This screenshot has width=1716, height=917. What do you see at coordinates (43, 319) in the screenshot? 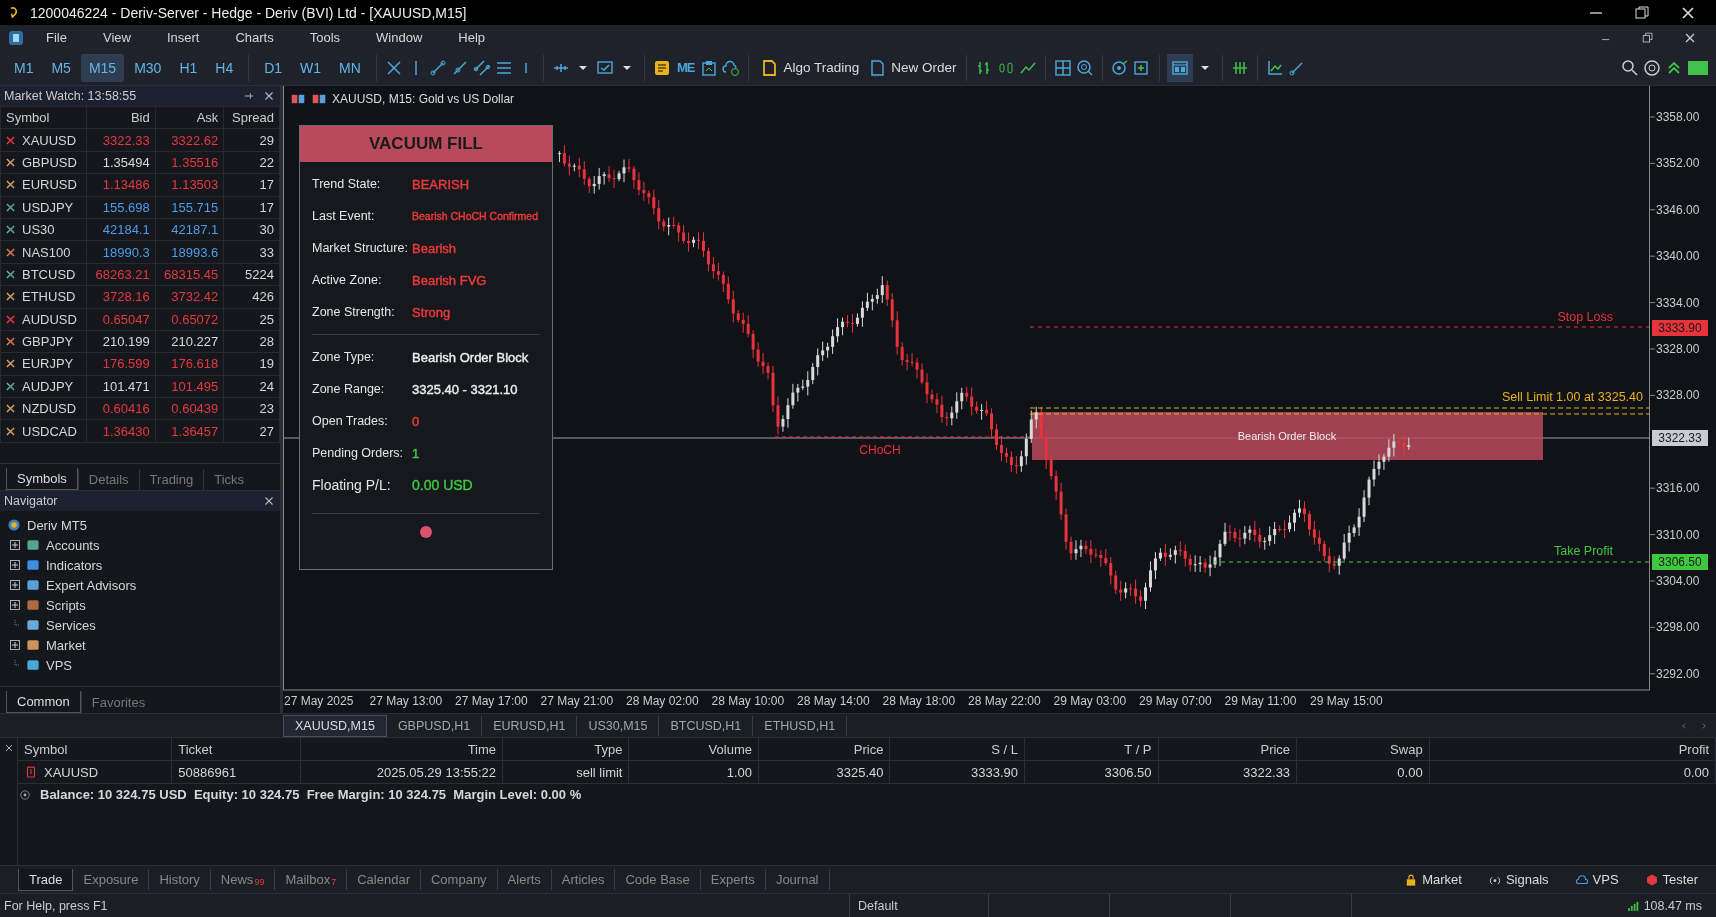
I see `symbol-cell: AUDUSD` at bounding box center [43, 319].